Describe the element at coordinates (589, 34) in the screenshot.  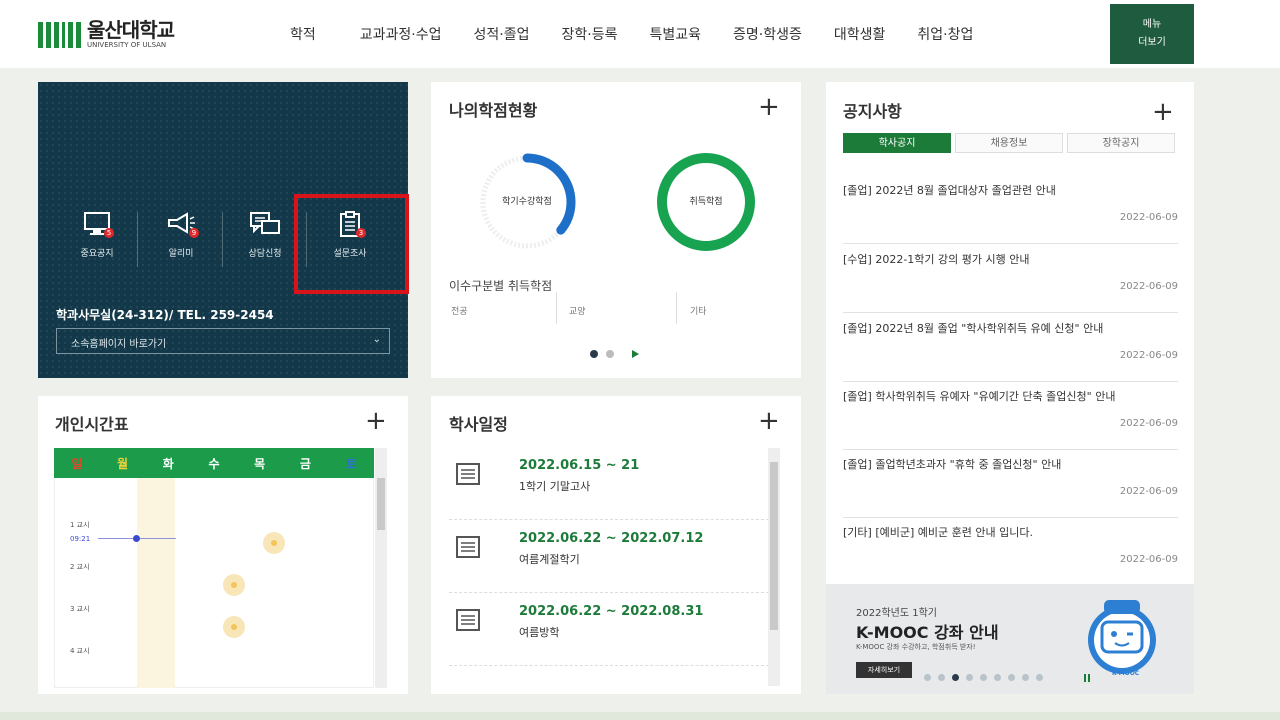
I see `nav-item-scholarship: 장학·등록` at that location.